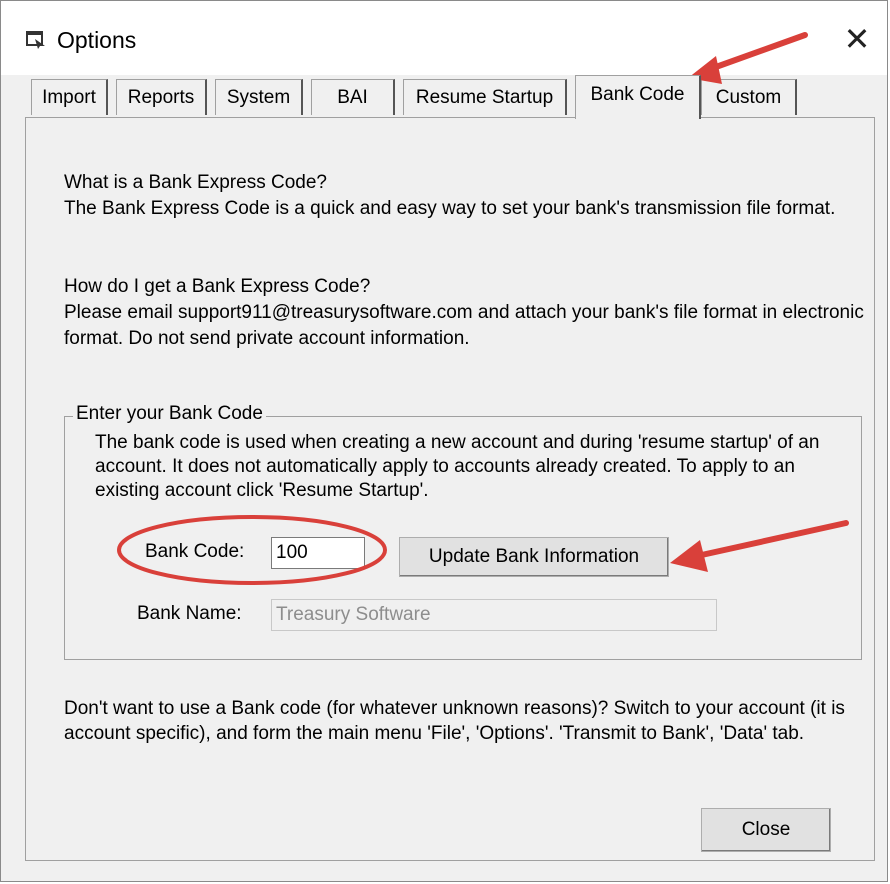 The height and width of the screenshot is (884, 890). What do you see at coordinates (161, 97) in the screenshot?
I see `tab-reports: Reports` at bounding box center [161, 97].